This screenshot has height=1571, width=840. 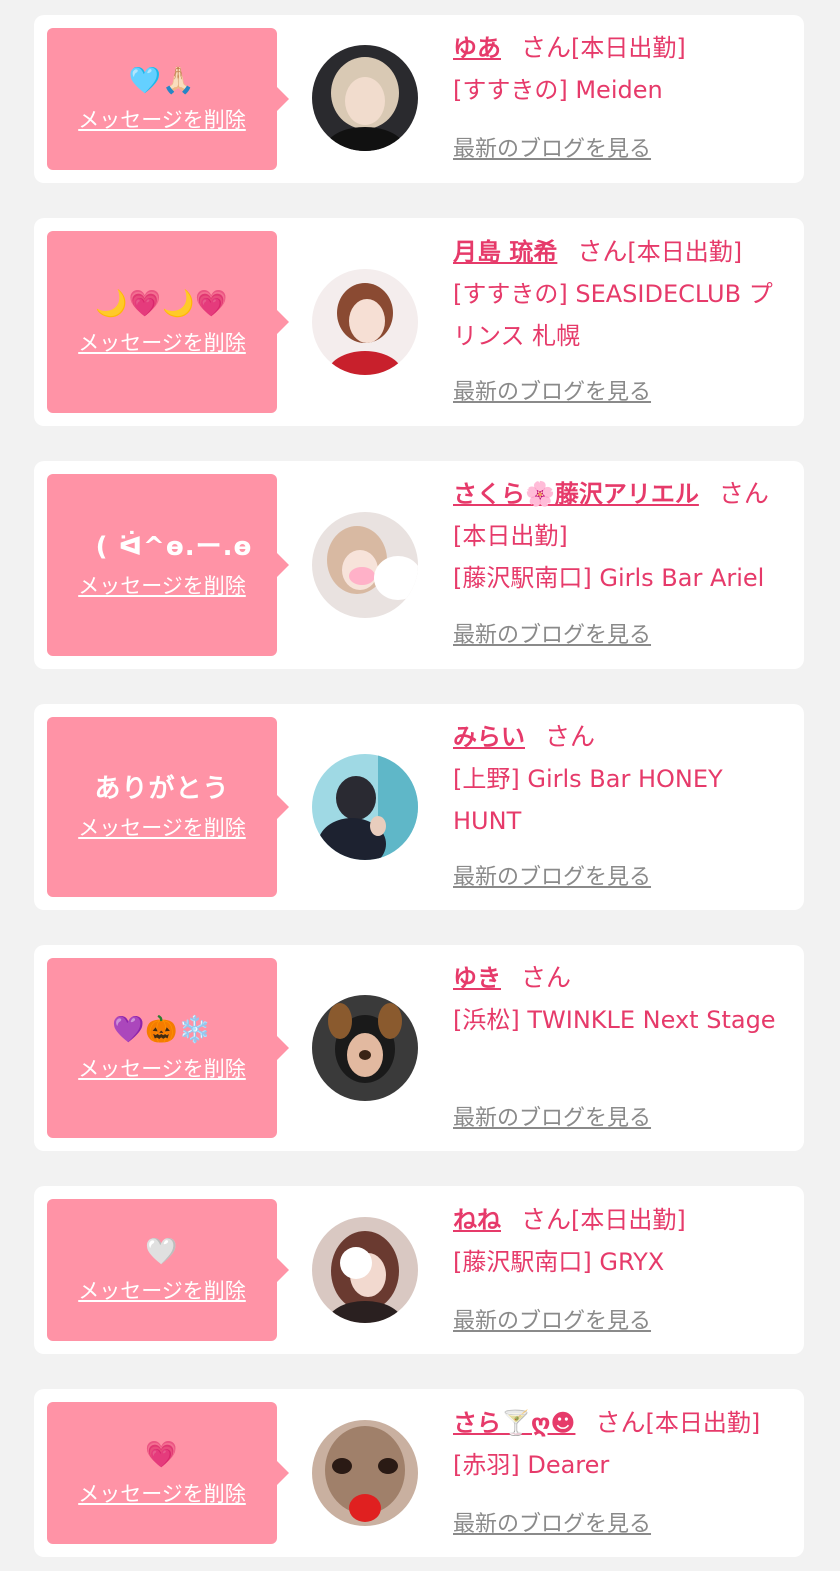 What do you see at coordinates (505, 252) in the screenshot?
I see `cast-name-link: 月島 琉希` at bounding box center [505, 252].